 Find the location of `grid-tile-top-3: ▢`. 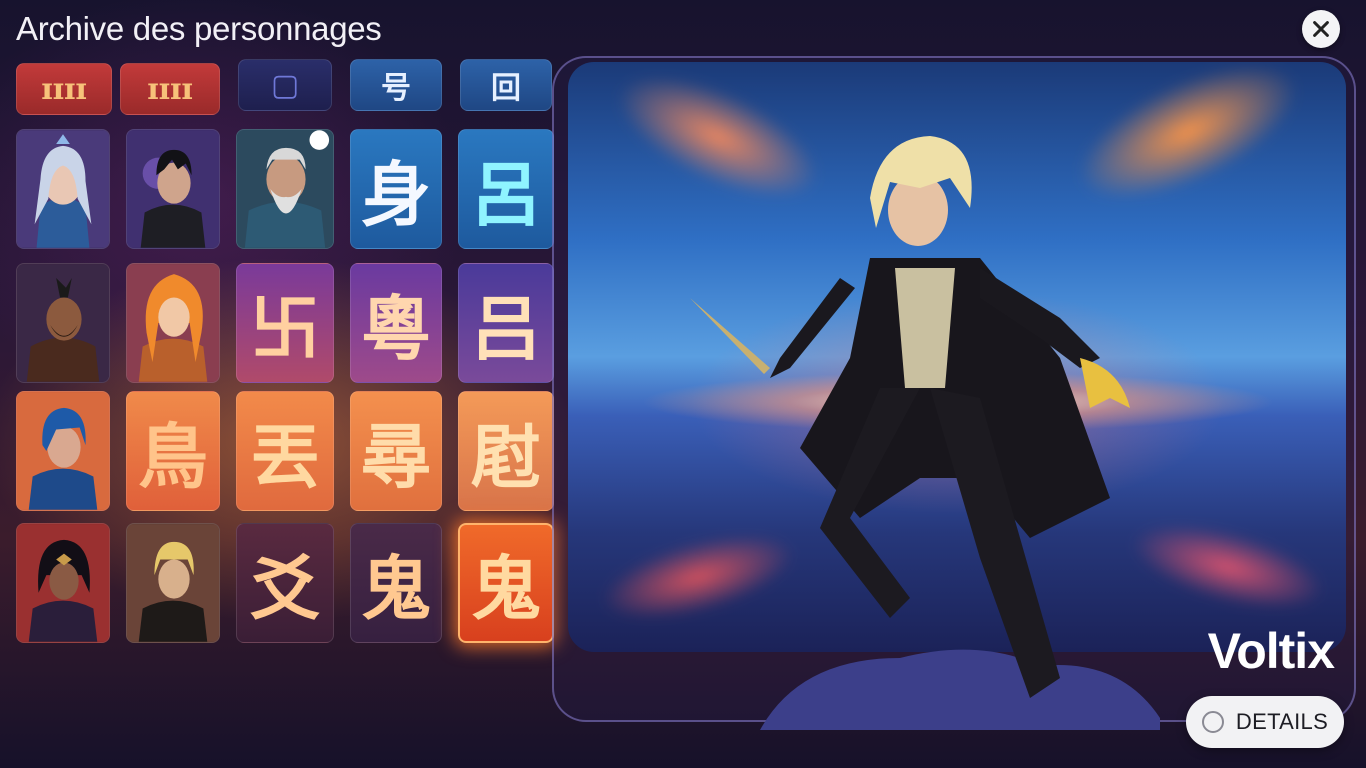

grid-tile-top-3: ▢ is located at coordinates (285, 85).